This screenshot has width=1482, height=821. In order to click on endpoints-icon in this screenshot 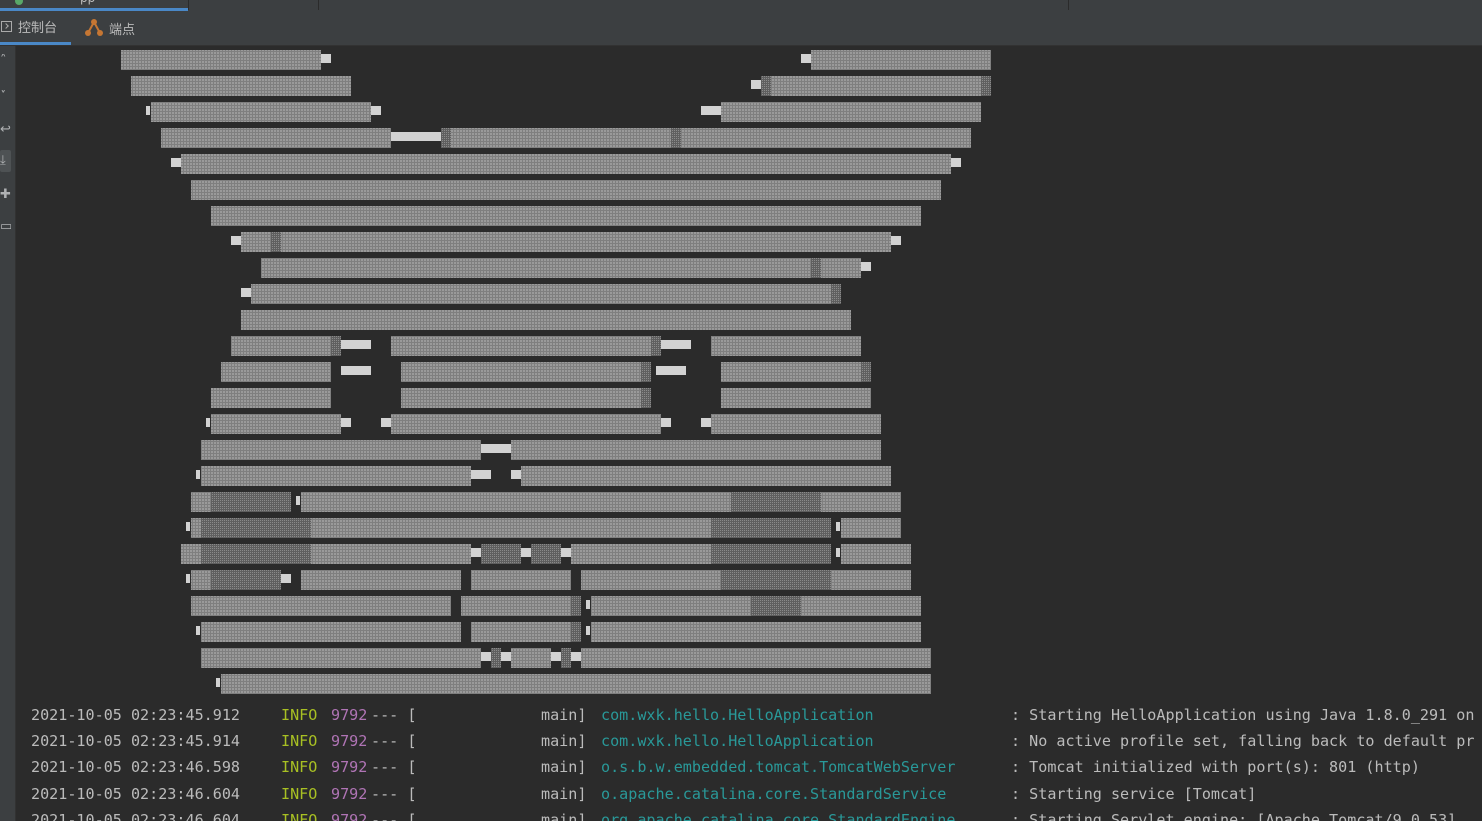, I will do `click(94, 27)`.